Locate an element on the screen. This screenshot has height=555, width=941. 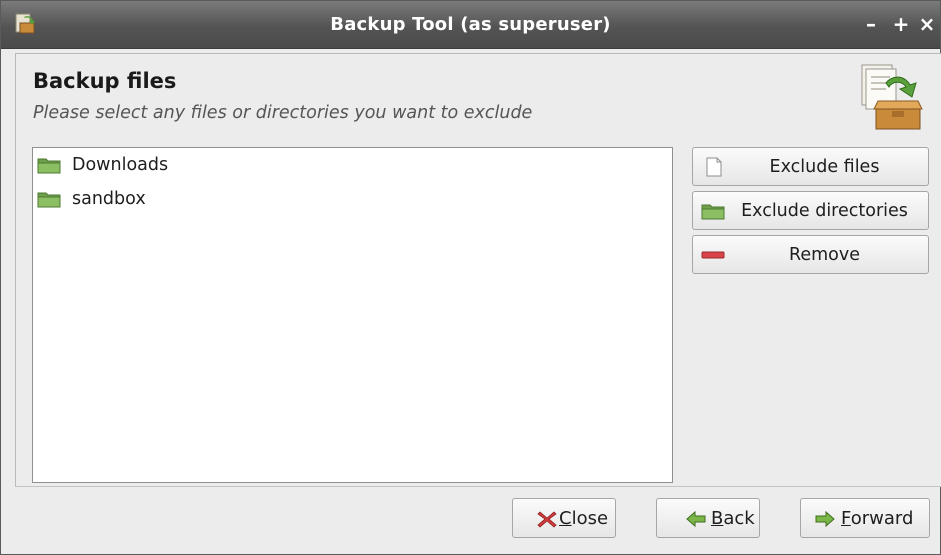
forward-label: Forward is located at coordinates (877, 518).